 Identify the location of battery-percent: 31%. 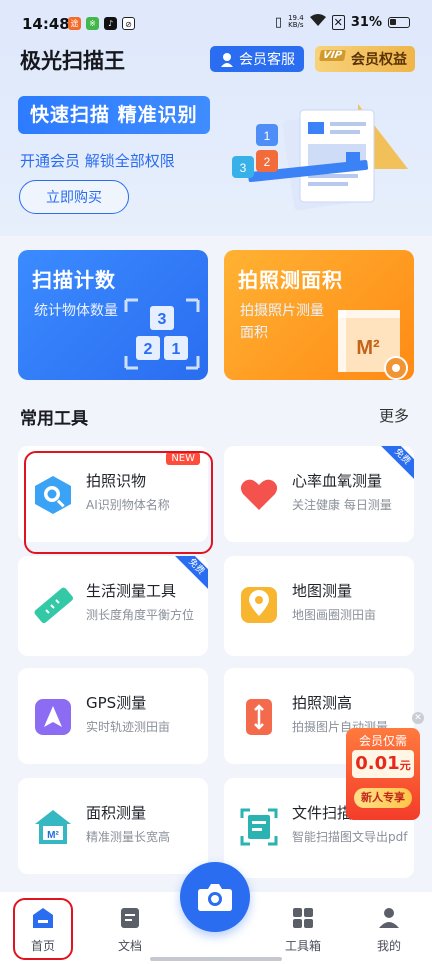
(366, 22).